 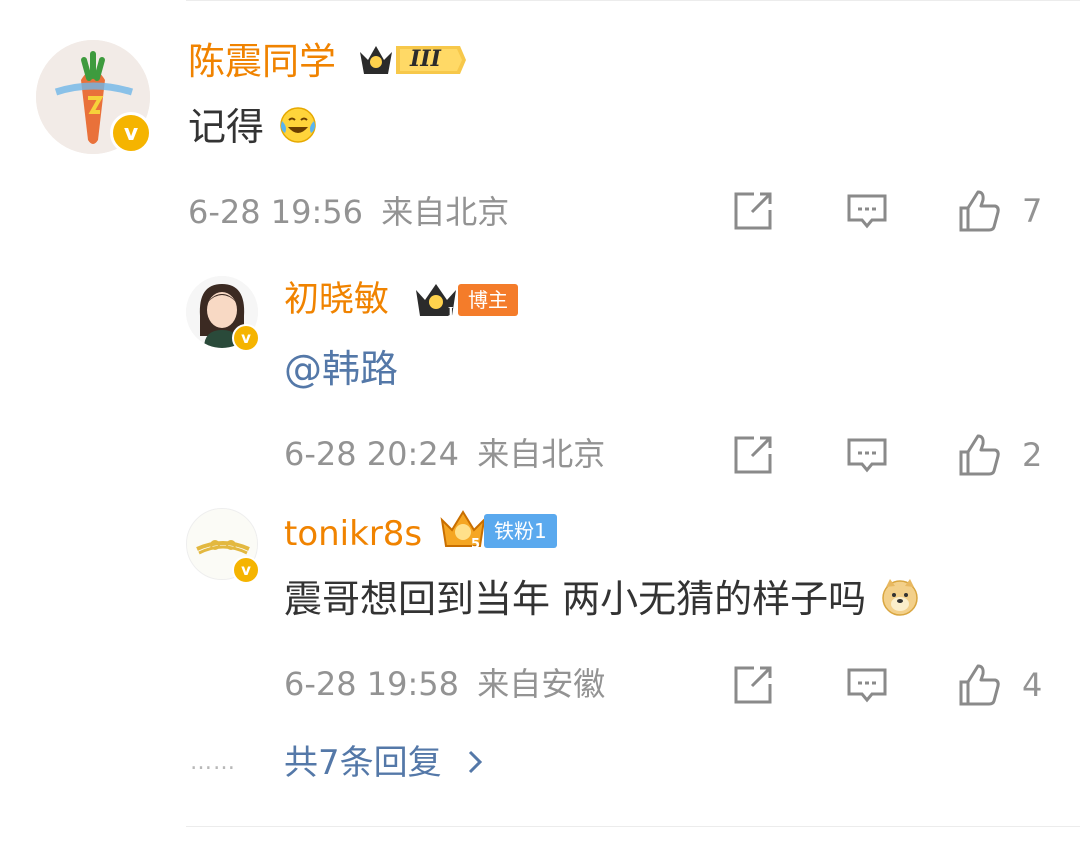 I want to click on reply-text: 震哥想回到当年 两小无猜的样子吗, so click(x=602, y=601).